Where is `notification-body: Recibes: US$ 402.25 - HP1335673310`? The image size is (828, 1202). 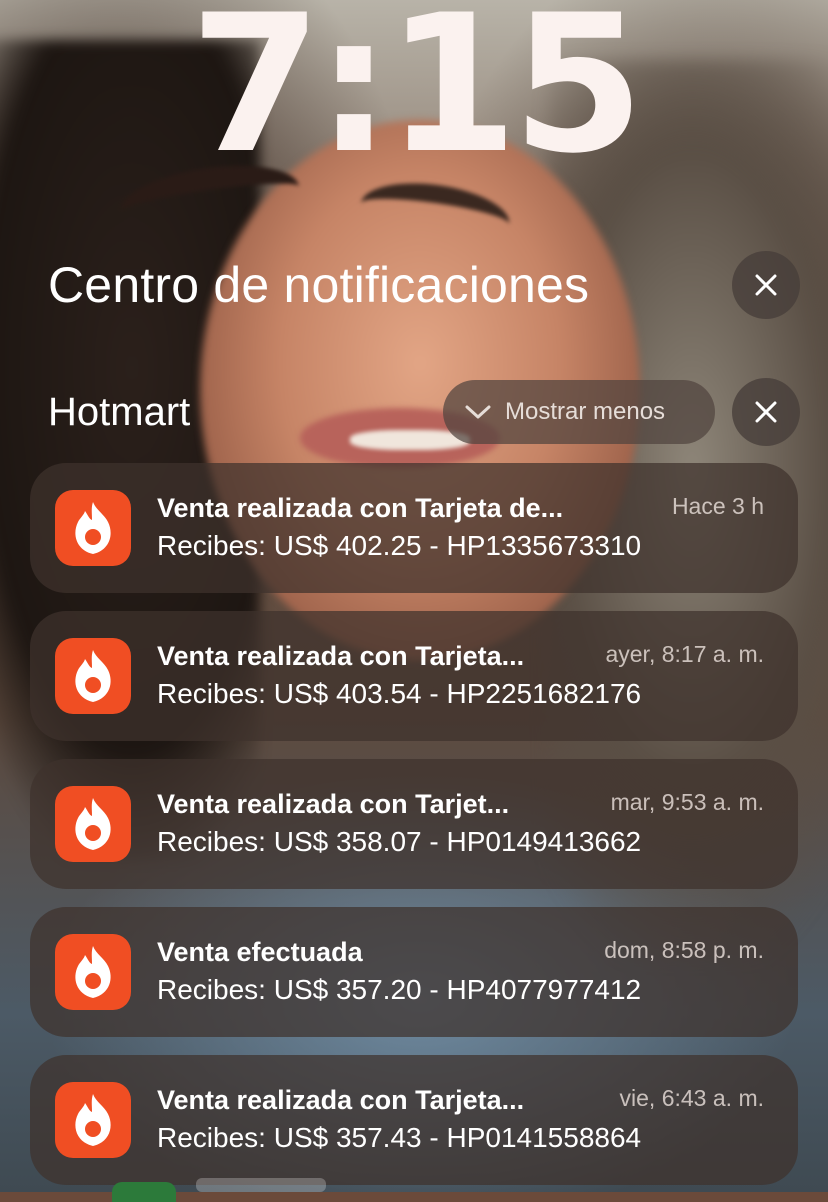 notification-body: Recibes: US$ 402.25 - HP1335673310 is located at coordinates (399, 545).